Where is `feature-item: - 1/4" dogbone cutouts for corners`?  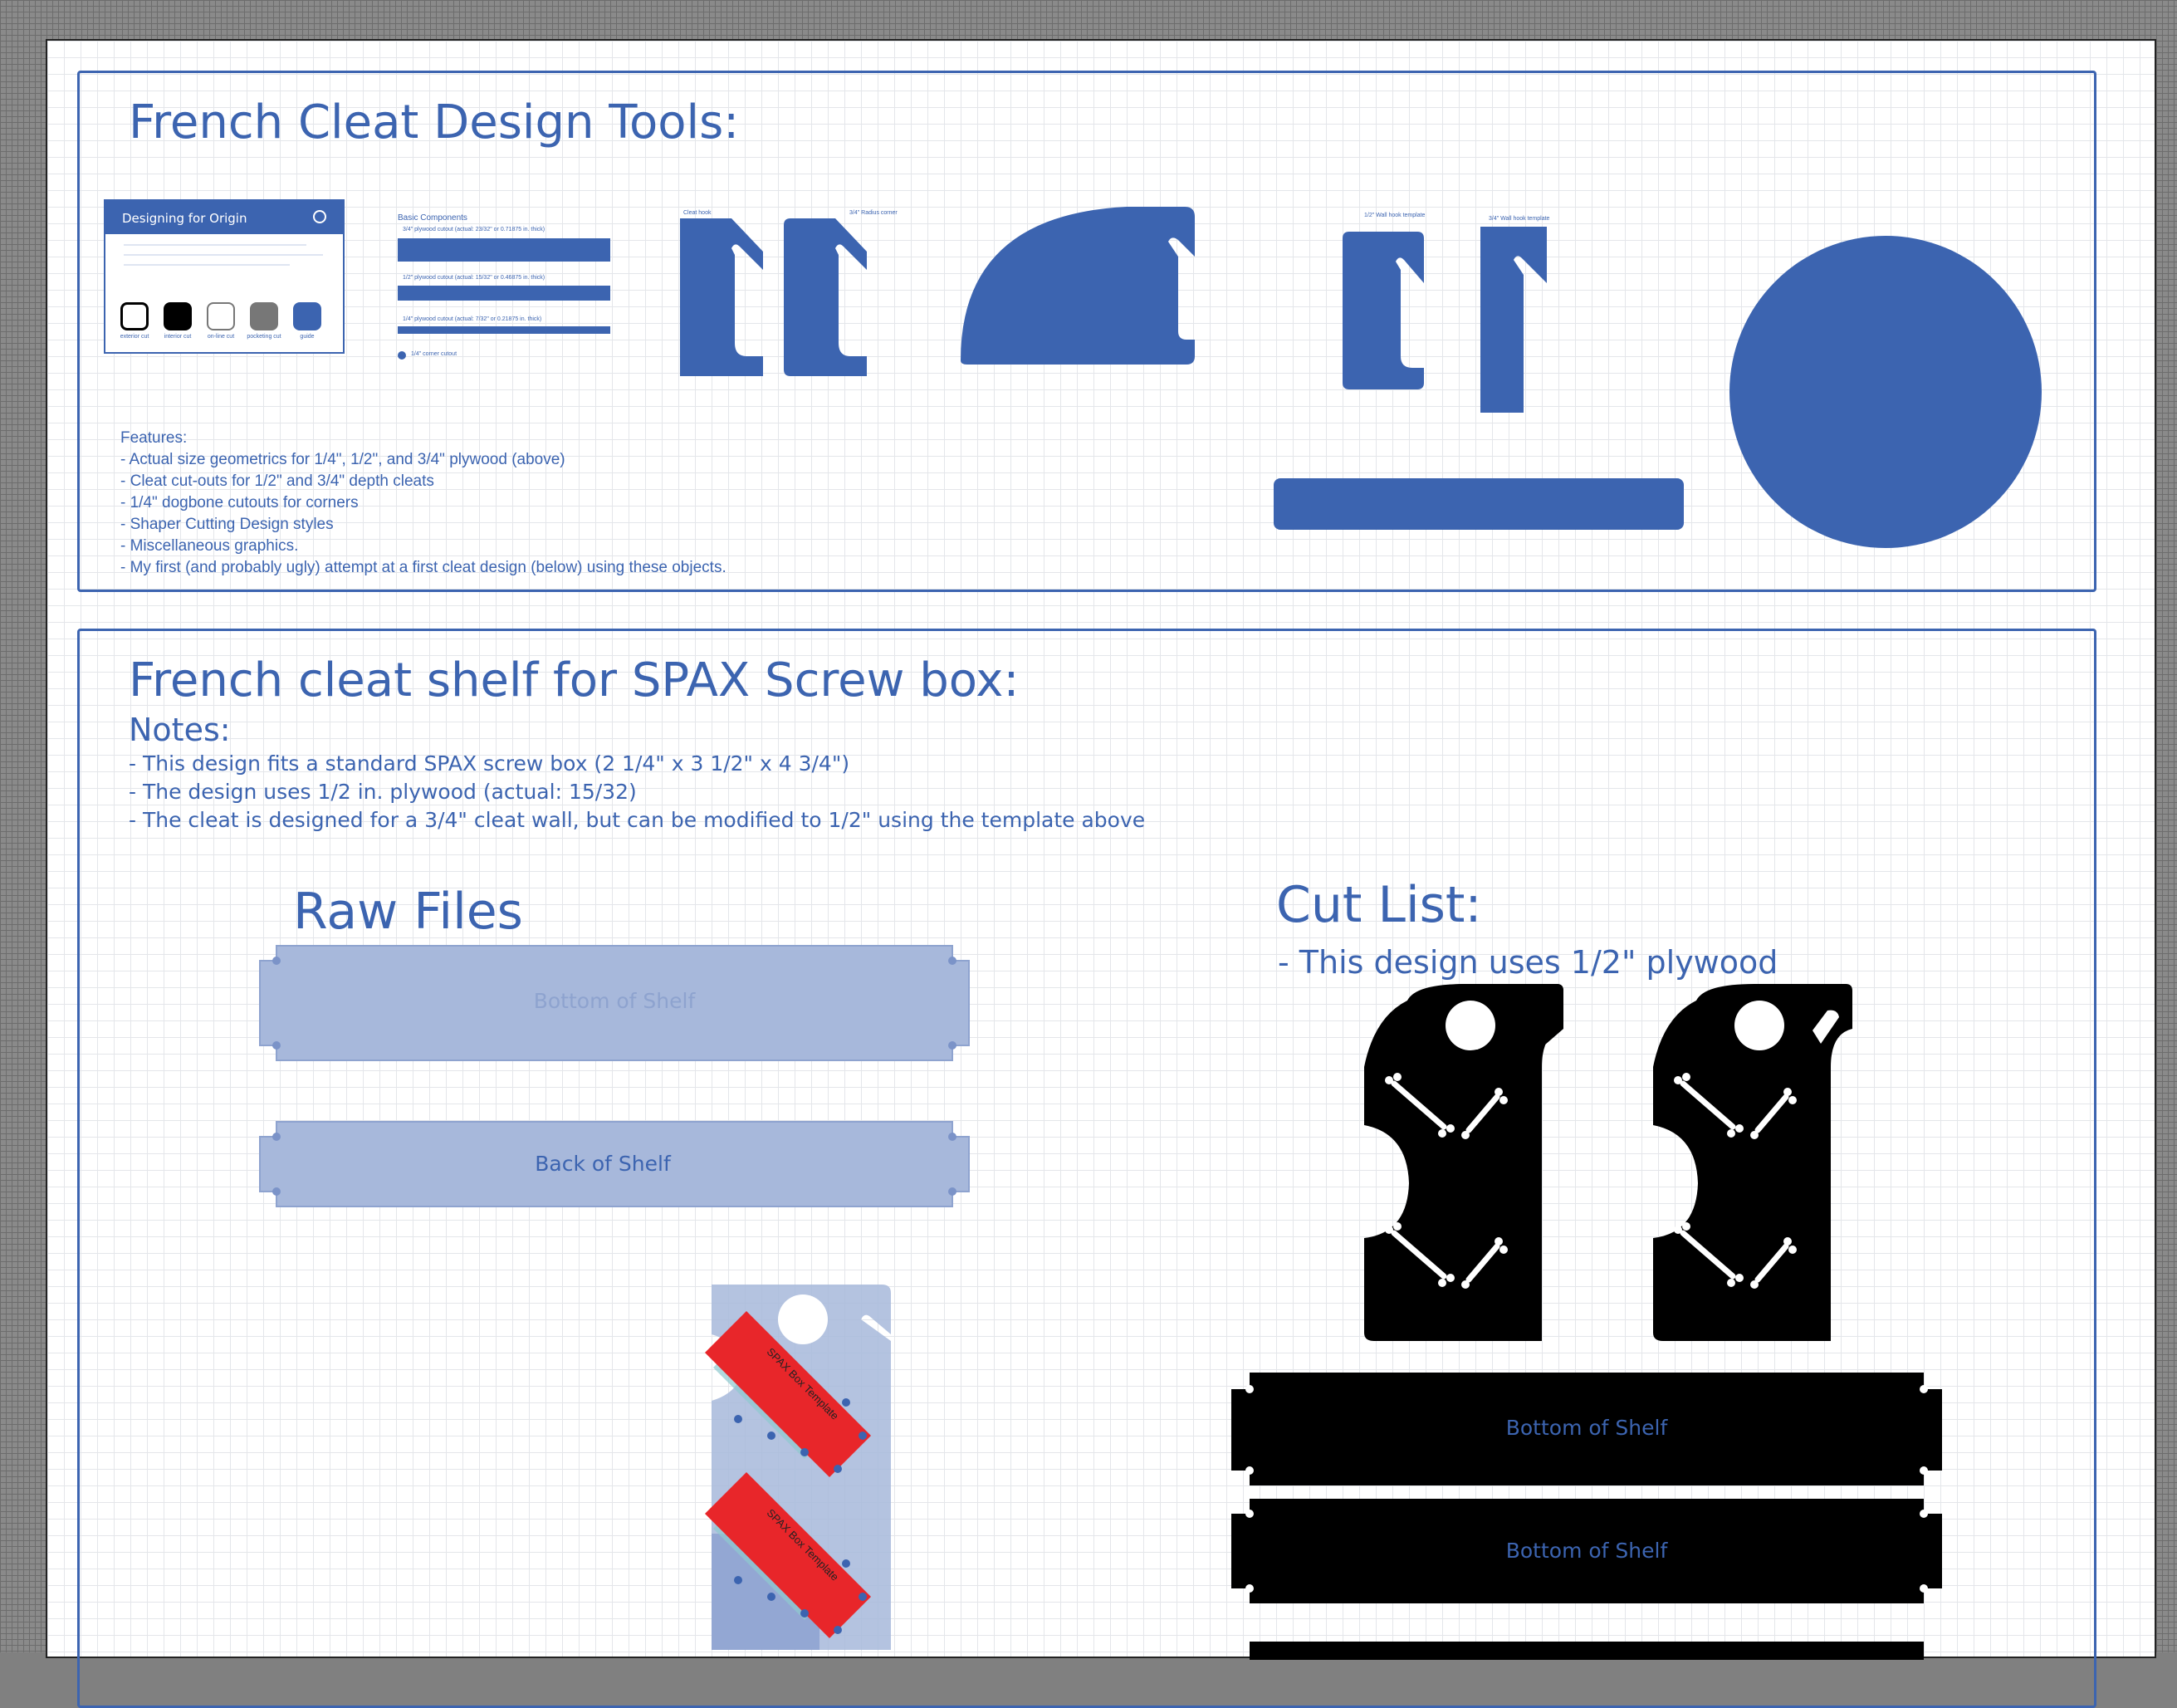 feature-item: - 1/4" dogbone cutouts for corners is located at coordinates (239, 503).